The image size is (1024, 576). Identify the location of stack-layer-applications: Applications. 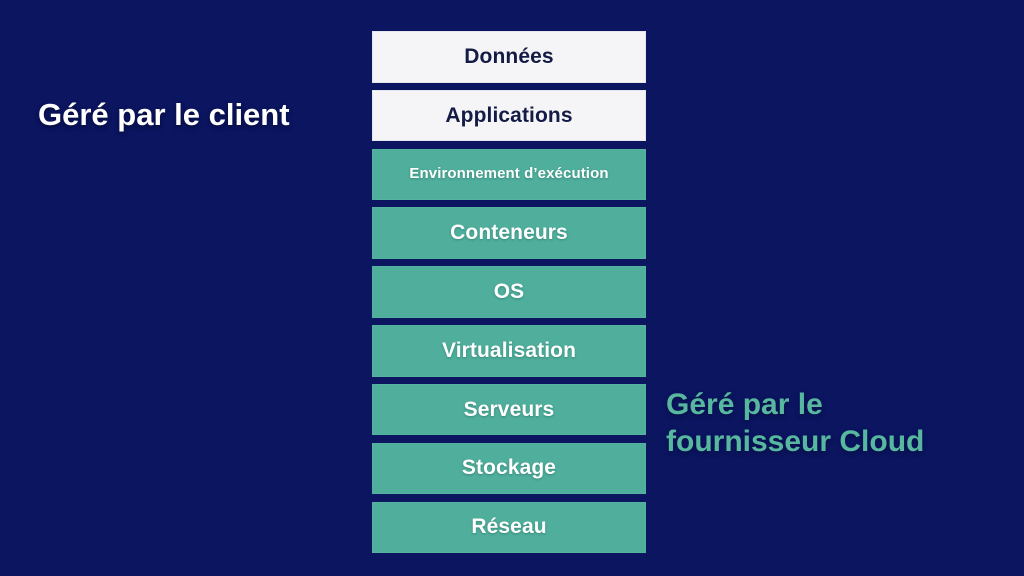
(509, 115).